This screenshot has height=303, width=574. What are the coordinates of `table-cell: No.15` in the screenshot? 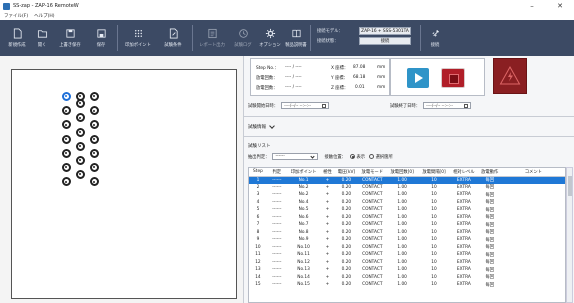 It's located at (303, 285).